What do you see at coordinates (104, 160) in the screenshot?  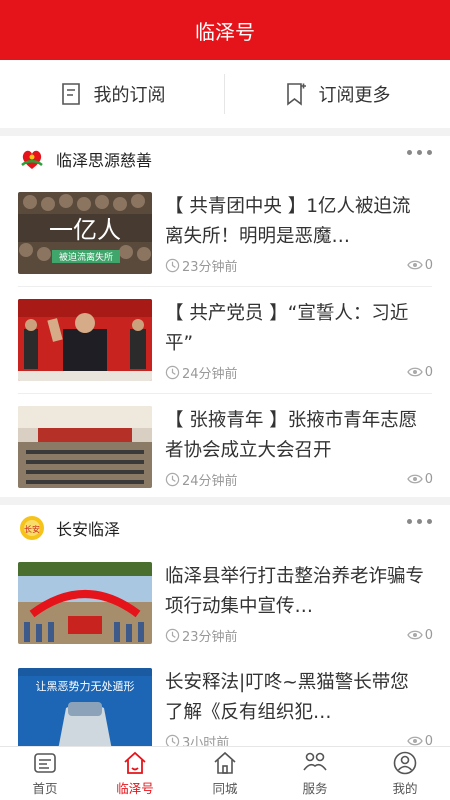 I see `section-title: 临泽思源慈善` at bounding box center [104, 160].